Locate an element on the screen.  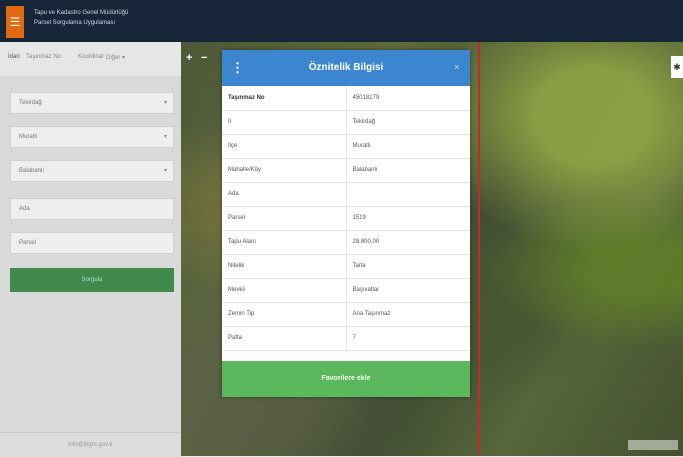
table-row: Mahalle/Köy Balabanlı is located at coordinates (346, 170).